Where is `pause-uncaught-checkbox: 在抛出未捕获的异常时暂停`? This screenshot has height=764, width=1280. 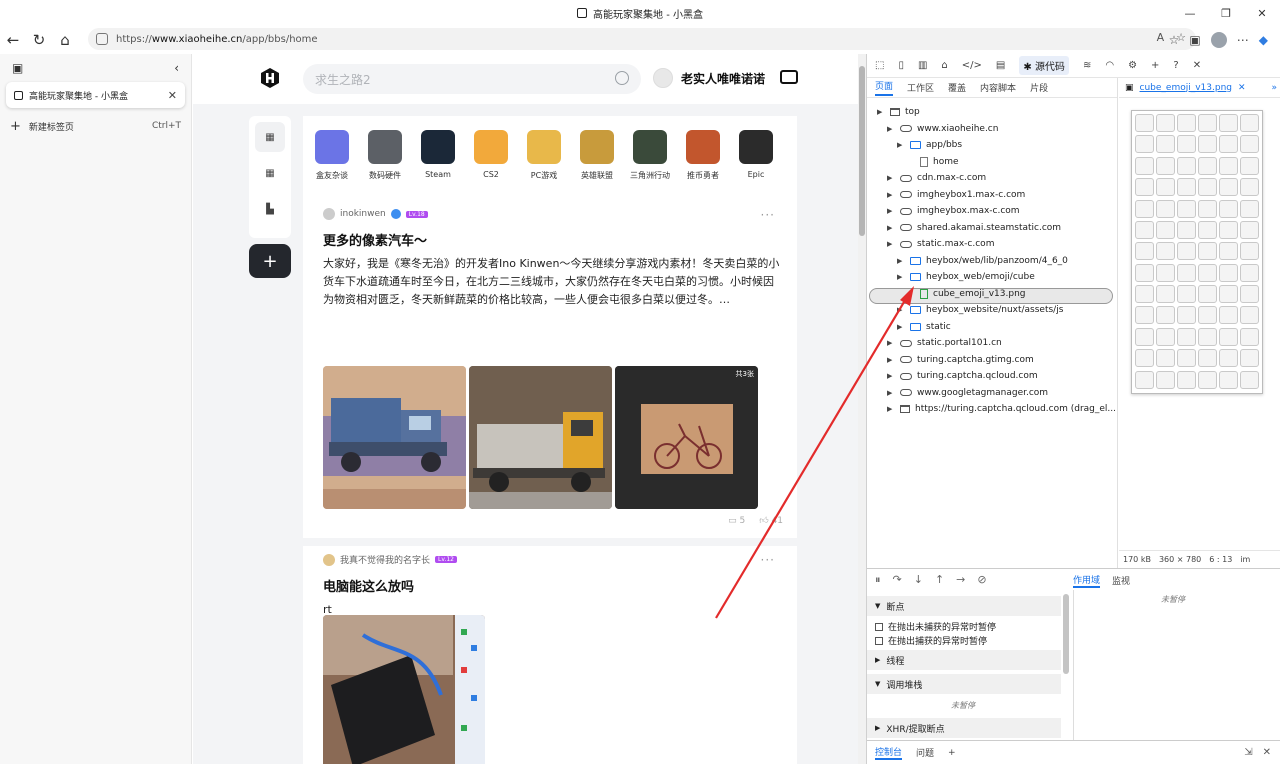 pause-uncaught-checkbox: 在抛出未捕获的异常时暂停 is located at coordinates (935, 626).